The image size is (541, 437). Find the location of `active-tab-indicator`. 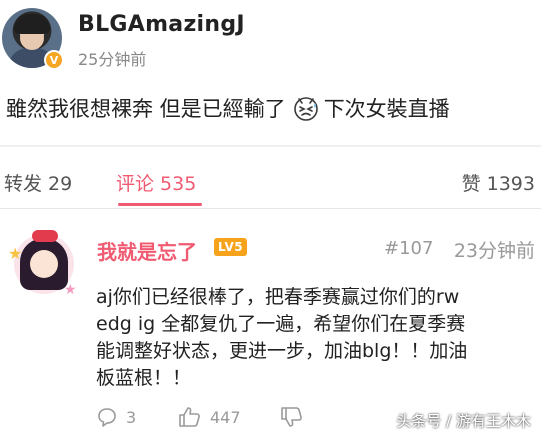

active-tab-indicator is located at coordinates (160, 204).